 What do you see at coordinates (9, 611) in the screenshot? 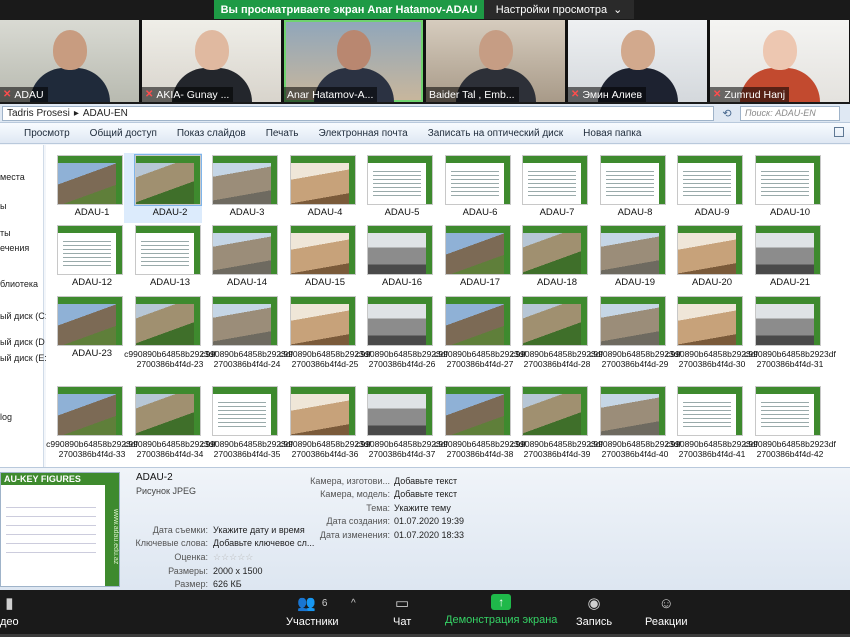
I see `video-button: ▮ део` at bounding box center [9, 611].